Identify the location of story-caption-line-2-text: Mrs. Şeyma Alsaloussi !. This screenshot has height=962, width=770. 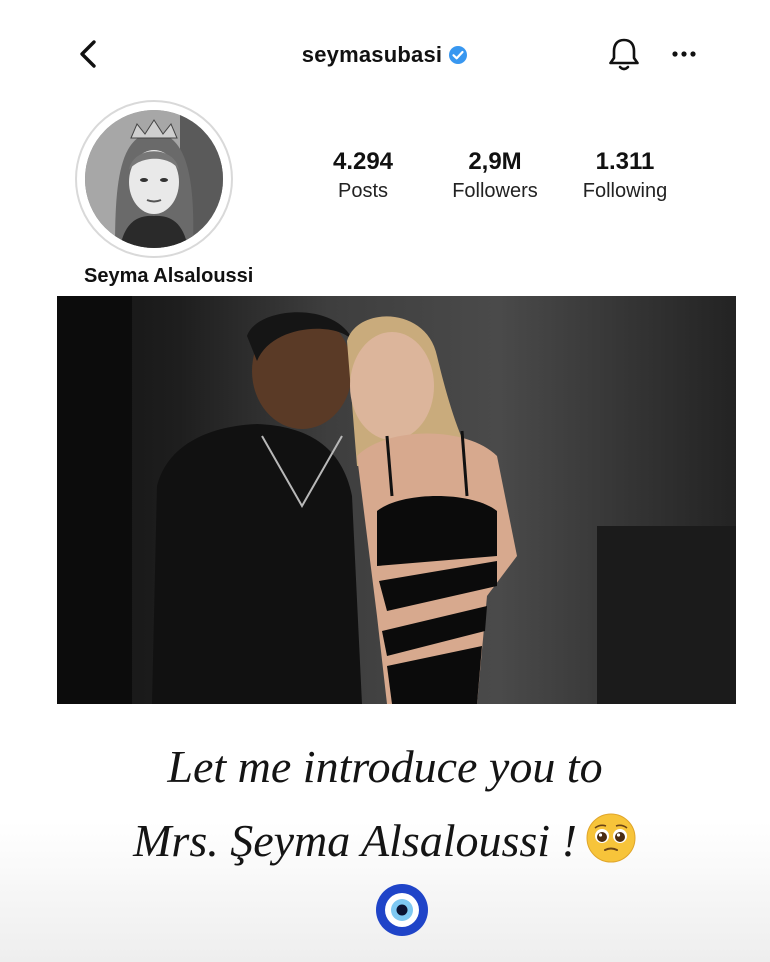
(355, 840).